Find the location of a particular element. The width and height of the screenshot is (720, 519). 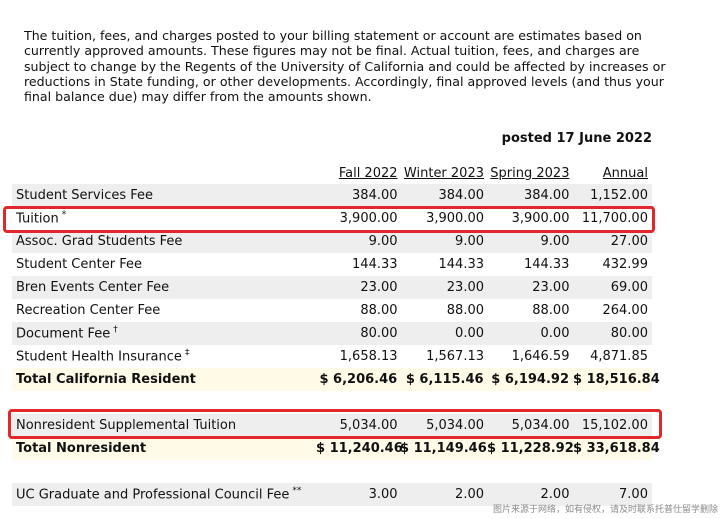

table-row: Document Fee † 80.00 0.00 0.00 80.00 is located at coordinates (332, 333).